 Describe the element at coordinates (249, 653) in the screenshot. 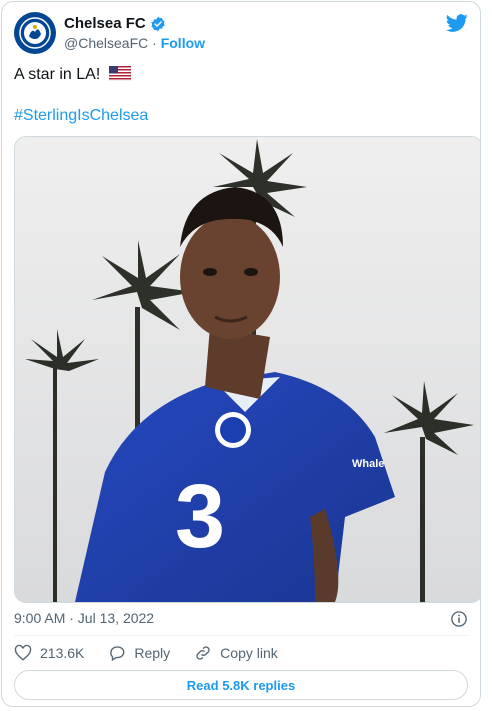

I see `copy-link-label: Copy link` at that location.